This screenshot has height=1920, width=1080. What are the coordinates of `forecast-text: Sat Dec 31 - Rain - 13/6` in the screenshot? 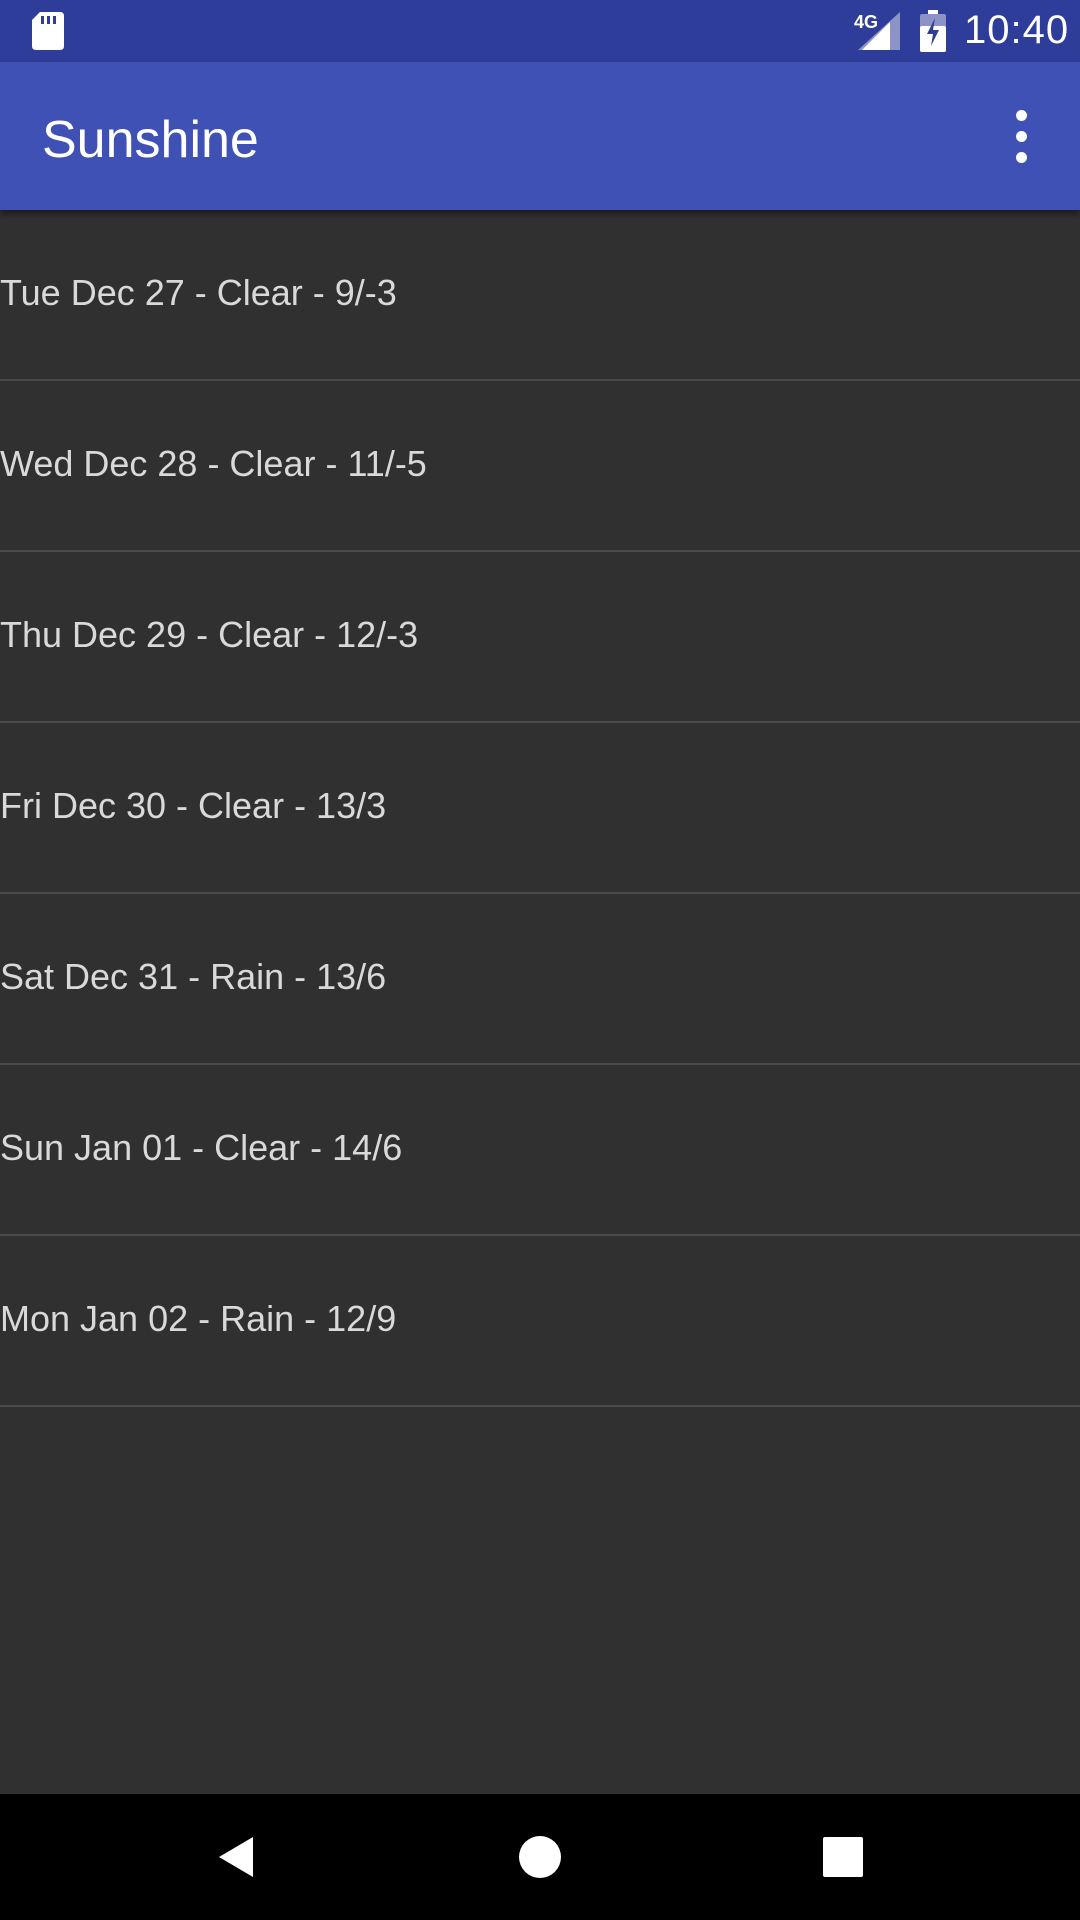 It's located at (193, 976).